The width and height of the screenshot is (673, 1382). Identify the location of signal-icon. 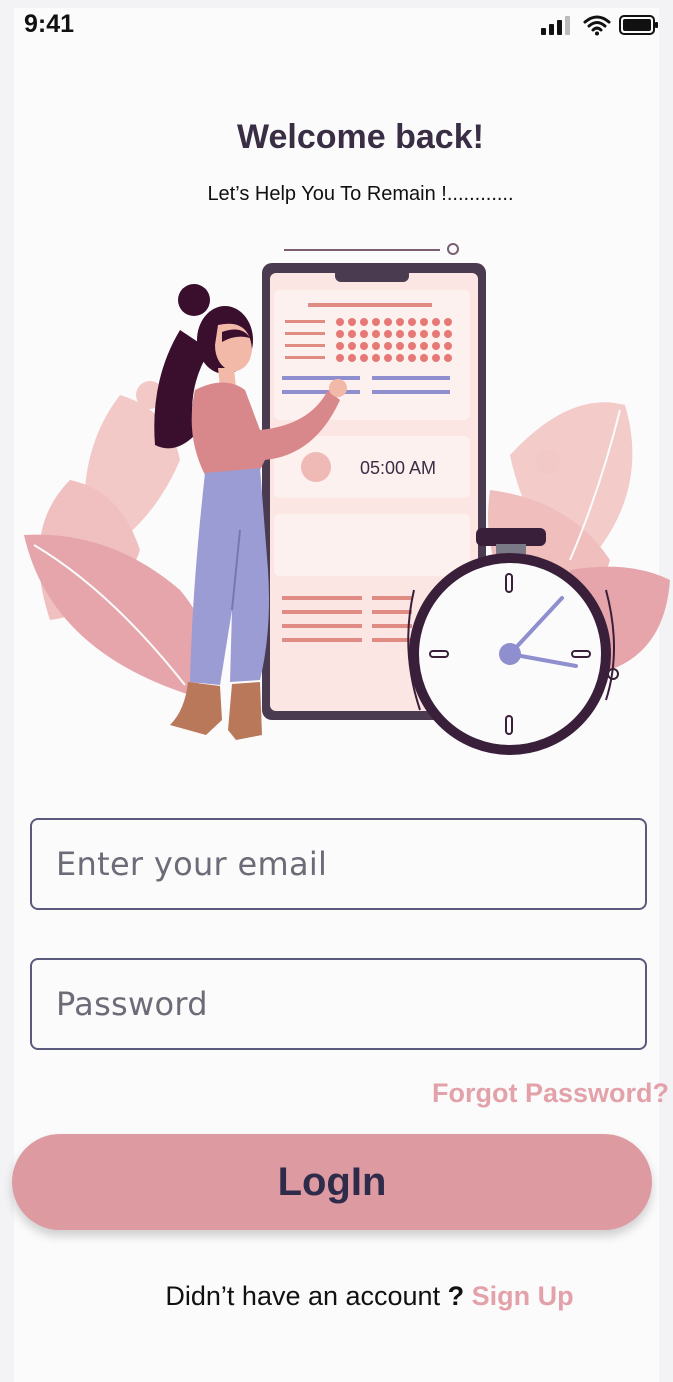
(555, 25).